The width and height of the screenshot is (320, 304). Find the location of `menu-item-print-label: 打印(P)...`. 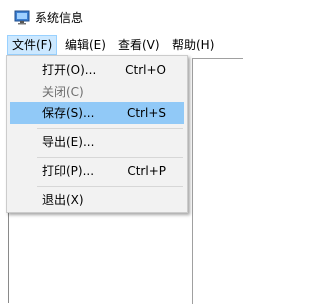

menu-item-print-label: 打印(P)... is located at coordinates (68, 171).